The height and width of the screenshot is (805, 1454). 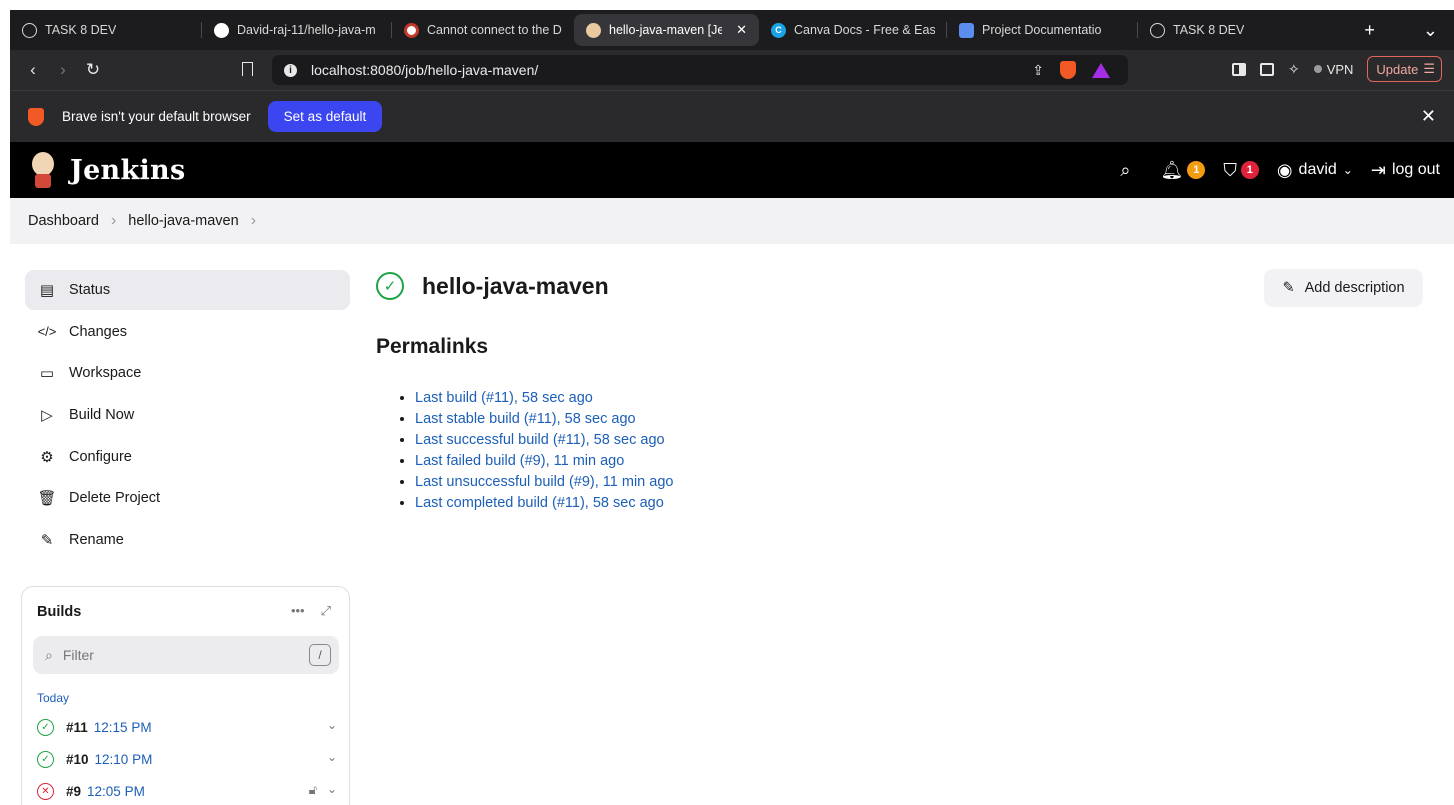 What do you see at coordinates (187, 373) in the screenshot?
I see `sidebar-item-workspace: ▭ Workspace` at bounding box center [187, 373].